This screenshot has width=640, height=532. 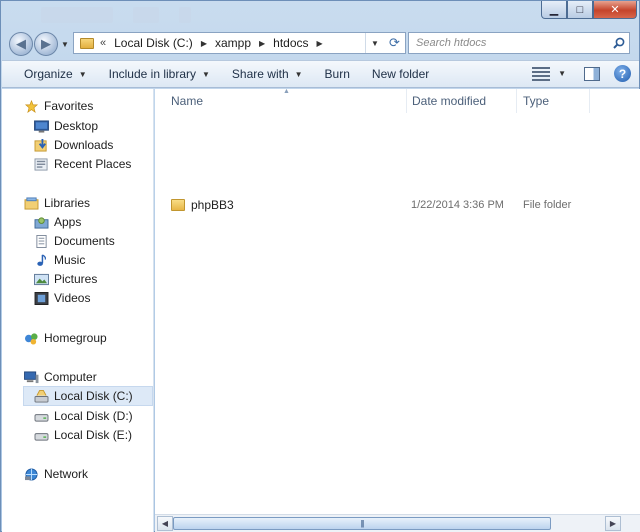 What do you see at coordinates (69, 106) in the screenshot?
I see `sidebar-item-label: Favorites` at bounding box center [69, 106].